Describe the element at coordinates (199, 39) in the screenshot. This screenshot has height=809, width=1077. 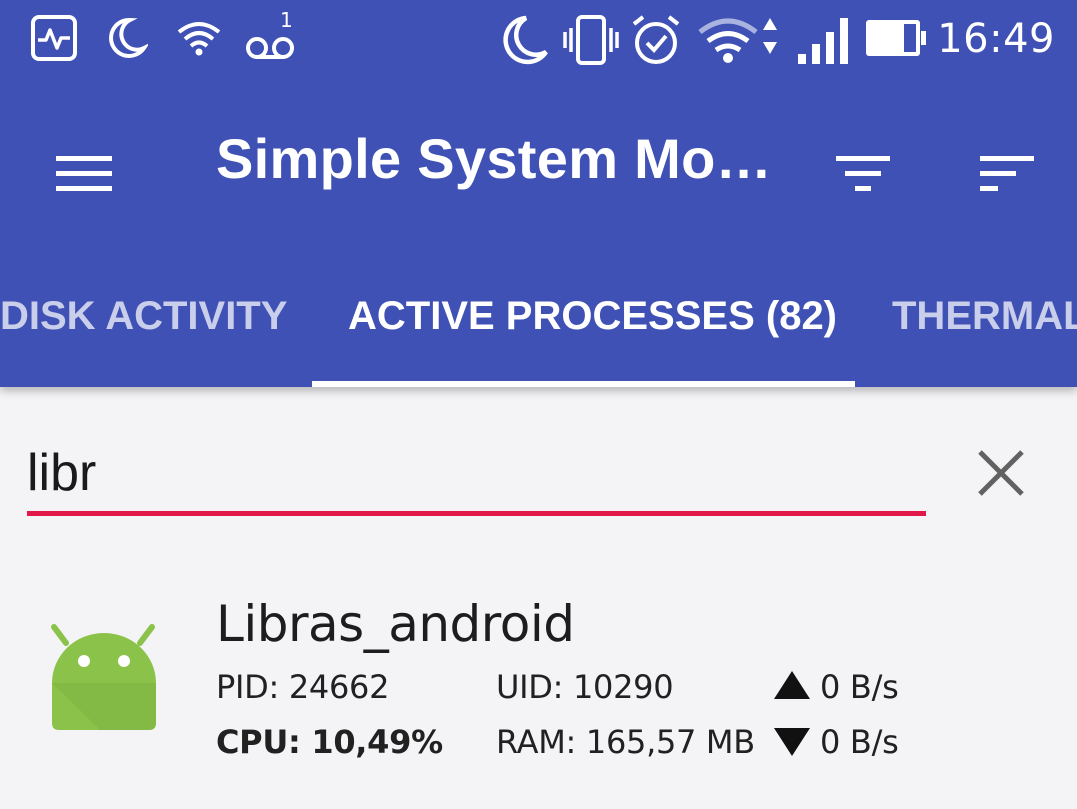
I see `wifi-icon` at that location.